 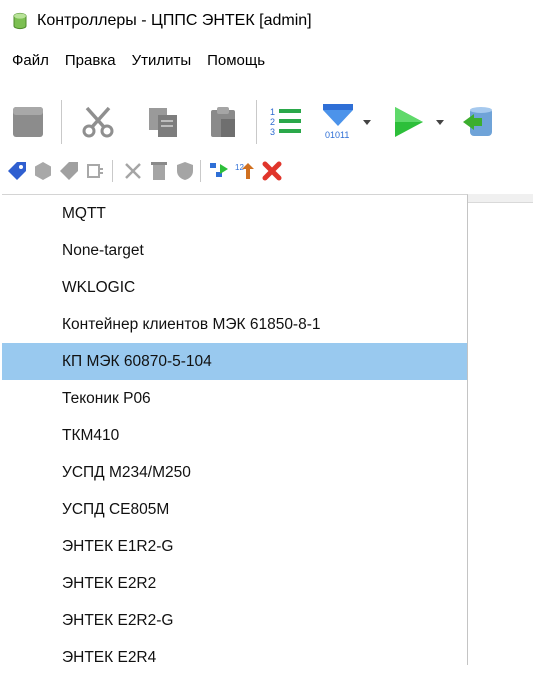 I want to click on svg-text: 12, so click(x=239, y=167).